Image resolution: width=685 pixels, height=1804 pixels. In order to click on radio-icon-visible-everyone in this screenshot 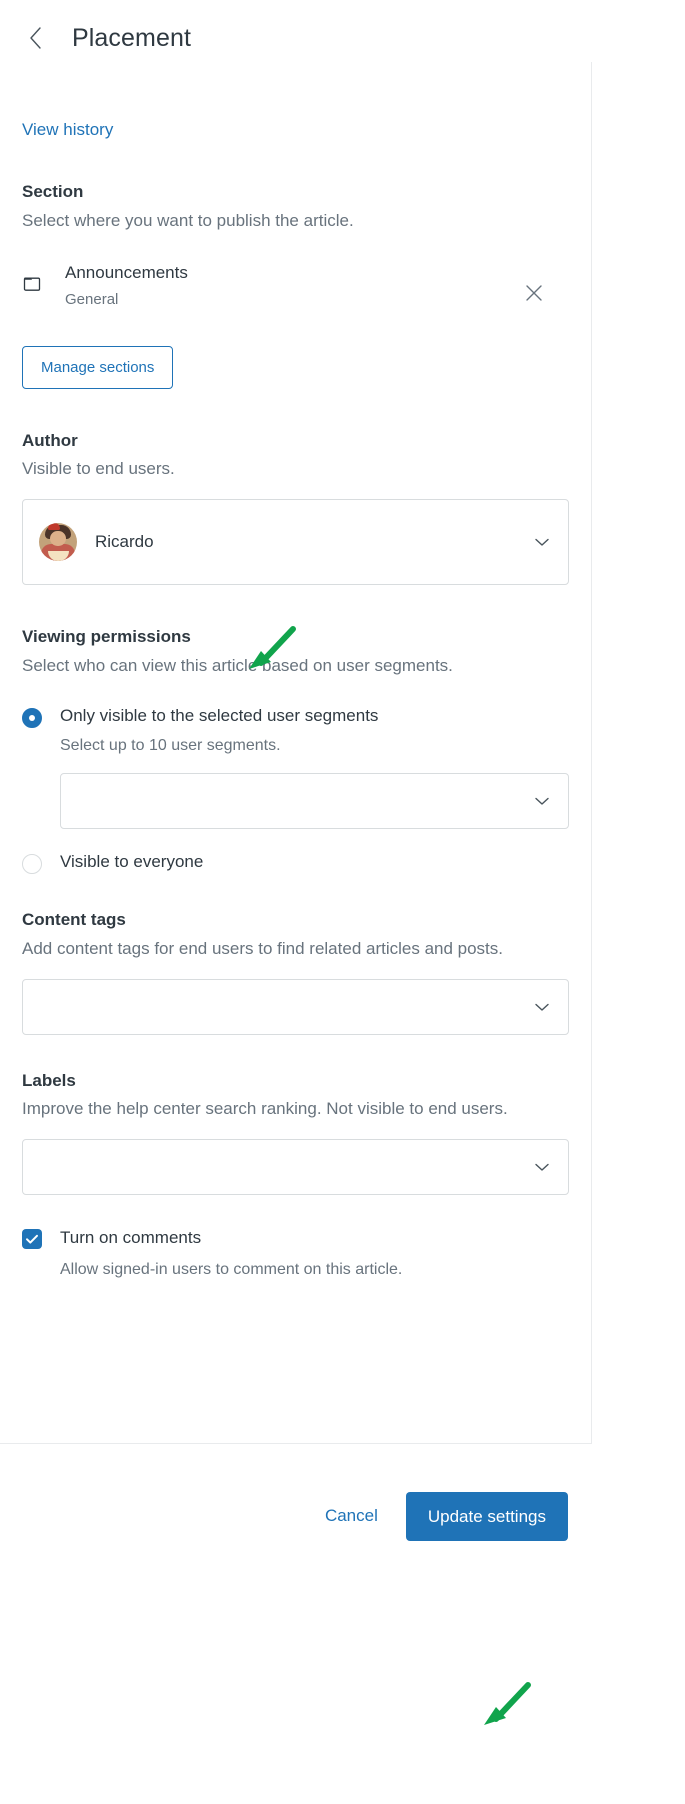, I will do `click(32, 864)`.